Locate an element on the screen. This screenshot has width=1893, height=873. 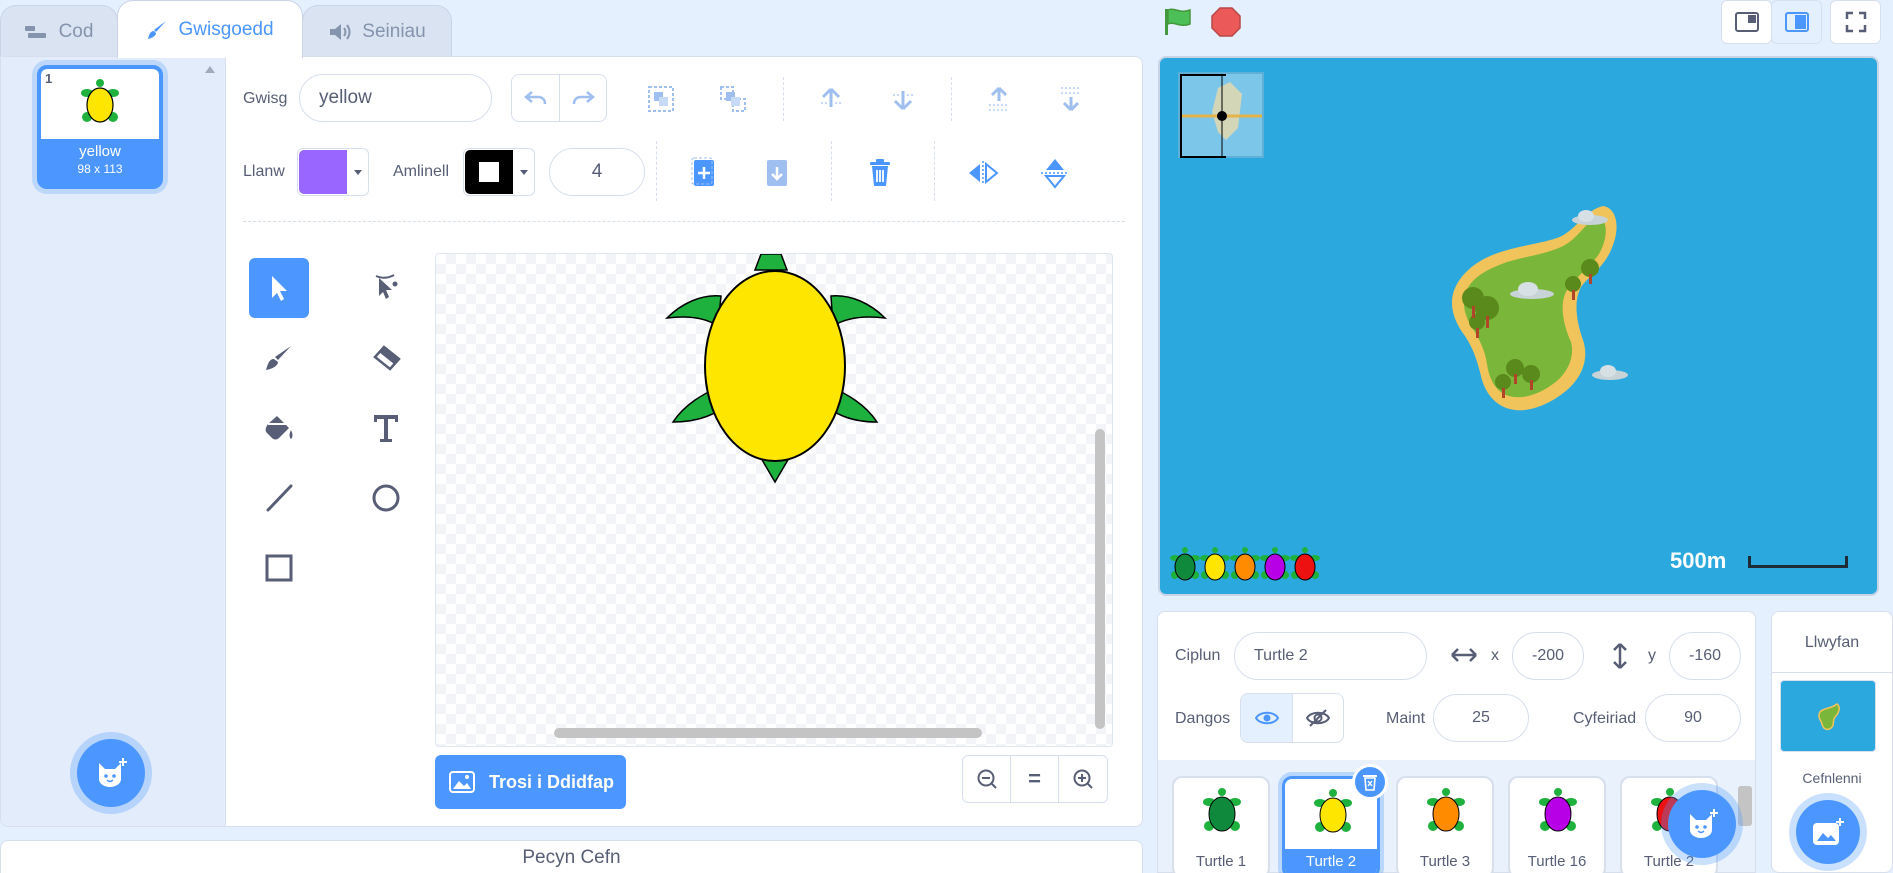
backpack-header: Pecyn Cefn is located at coordinates (571, 856).